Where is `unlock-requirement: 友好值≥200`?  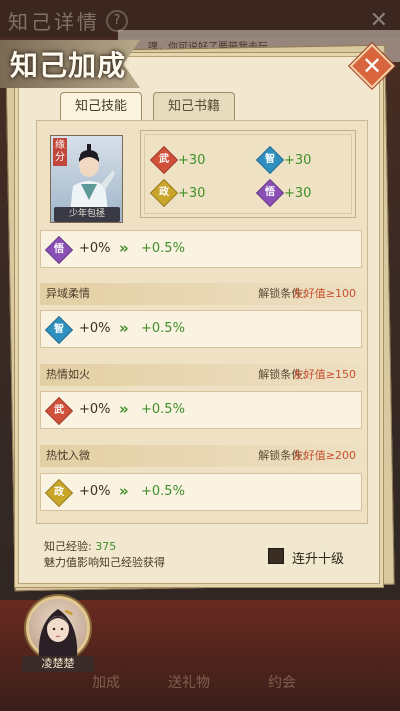 unlock-requirement: 友好值≥200 is located at coordinates (324, 455).